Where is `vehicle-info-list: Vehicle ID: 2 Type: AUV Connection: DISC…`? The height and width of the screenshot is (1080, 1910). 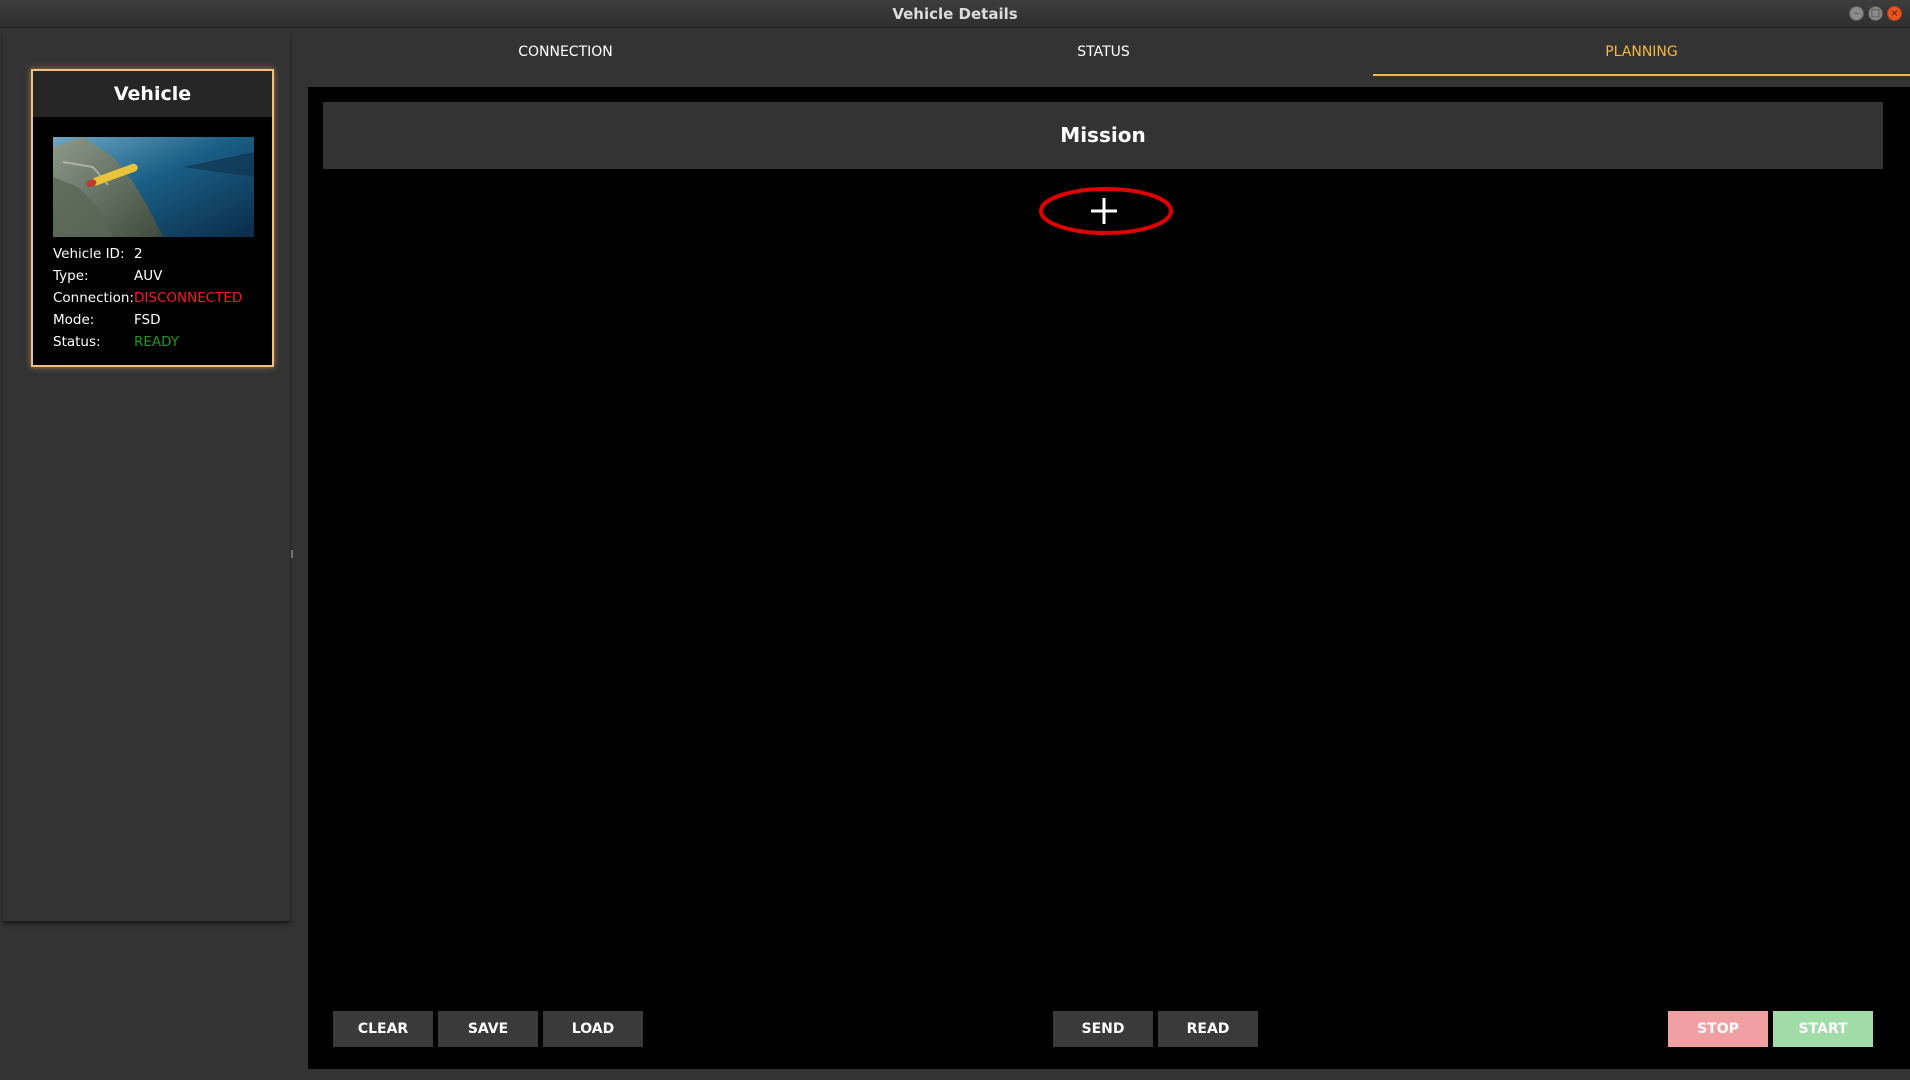
vehicle-info-list: Vehicle ID: 2 Type: AUV Connection: DISC… is located at coordinates (160, 298).